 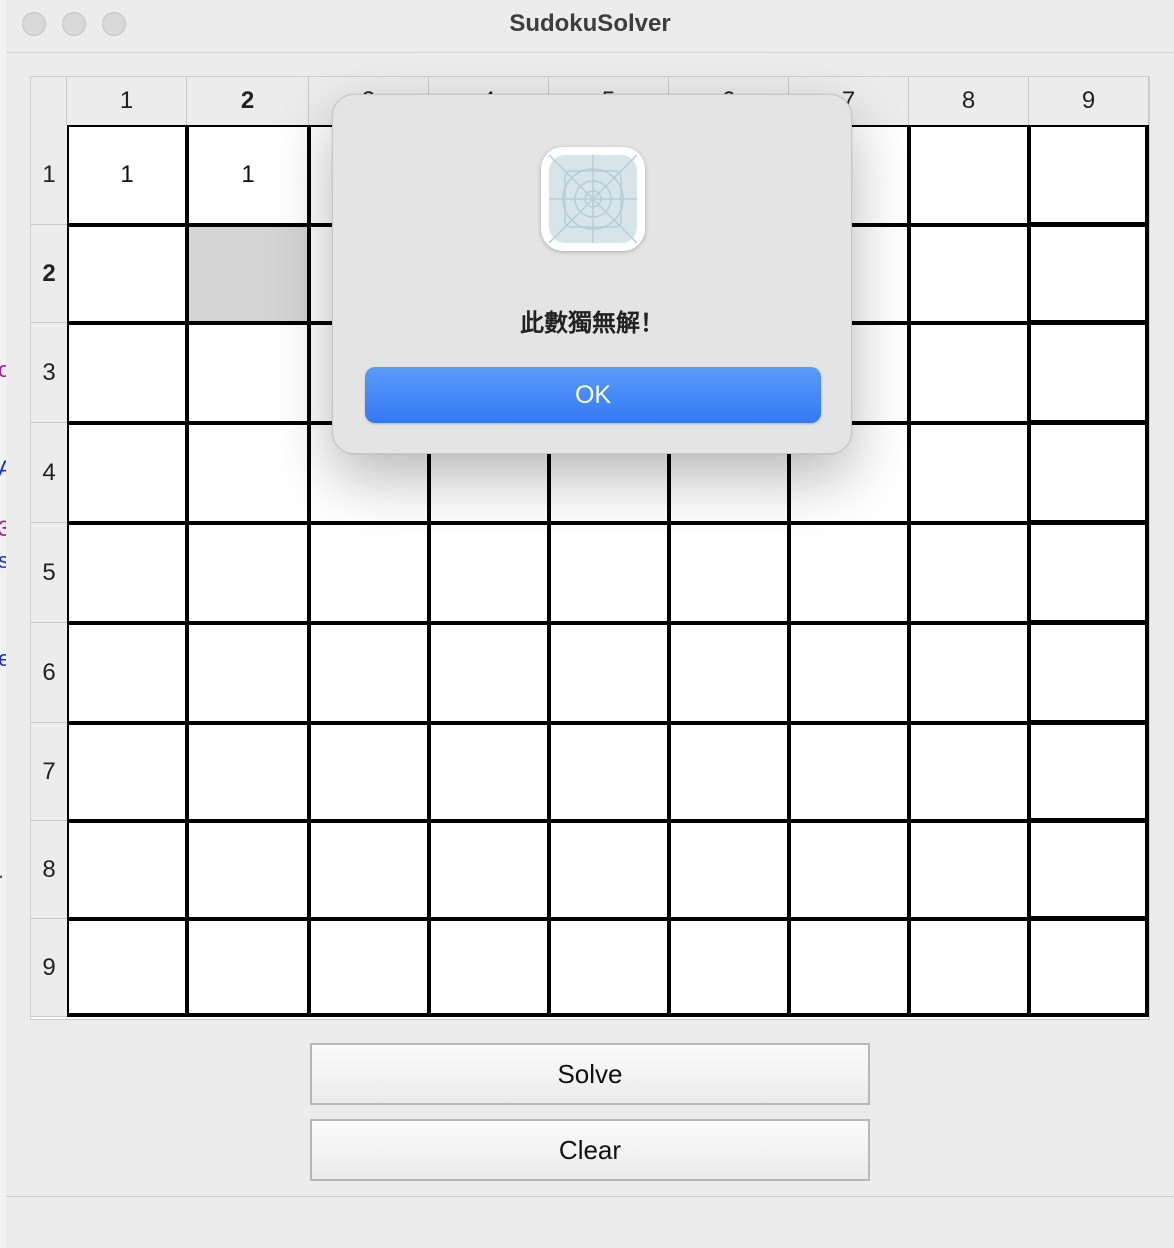 I want to click on window-title: SudokuSolver, so click(x=590, y=23).